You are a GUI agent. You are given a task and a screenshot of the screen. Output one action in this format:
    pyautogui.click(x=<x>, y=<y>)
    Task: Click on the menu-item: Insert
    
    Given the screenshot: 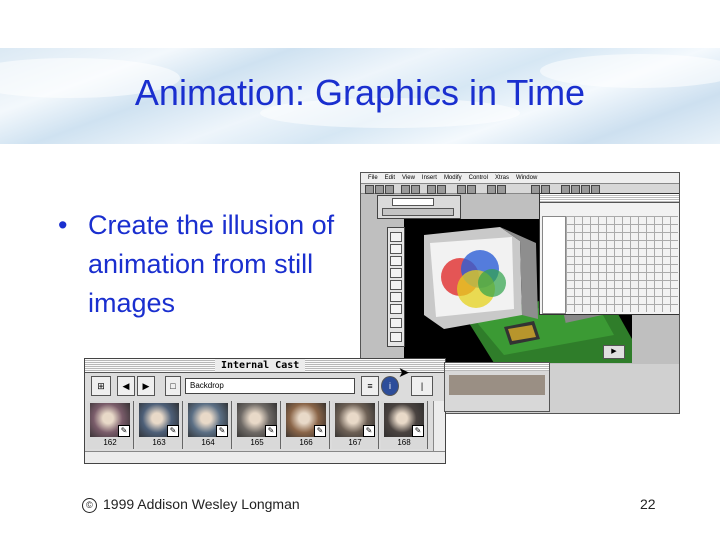 What is the action you would take?
    pyautogui.click(x=429, y=178)
    